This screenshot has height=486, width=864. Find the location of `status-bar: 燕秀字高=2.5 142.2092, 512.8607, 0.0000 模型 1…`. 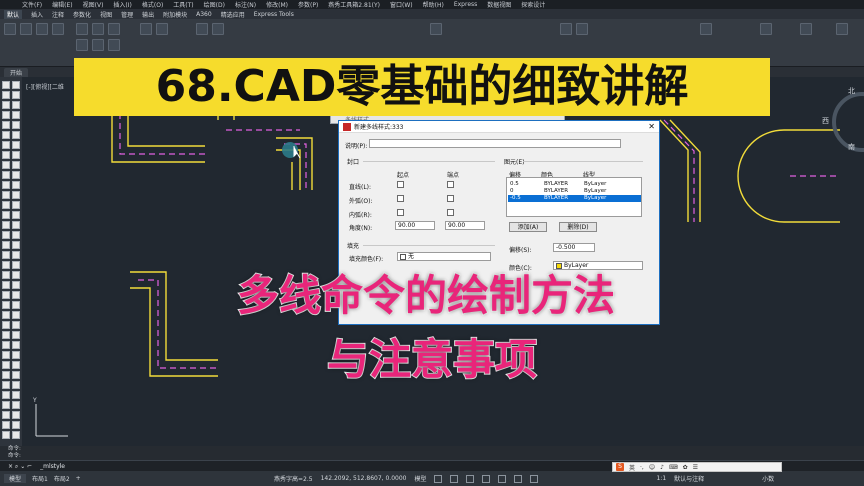

status-bar: 燕秀字高=2.5 142.2092, 512.8607, 0.0000 模型 1… is located at coordinates (562, 478).